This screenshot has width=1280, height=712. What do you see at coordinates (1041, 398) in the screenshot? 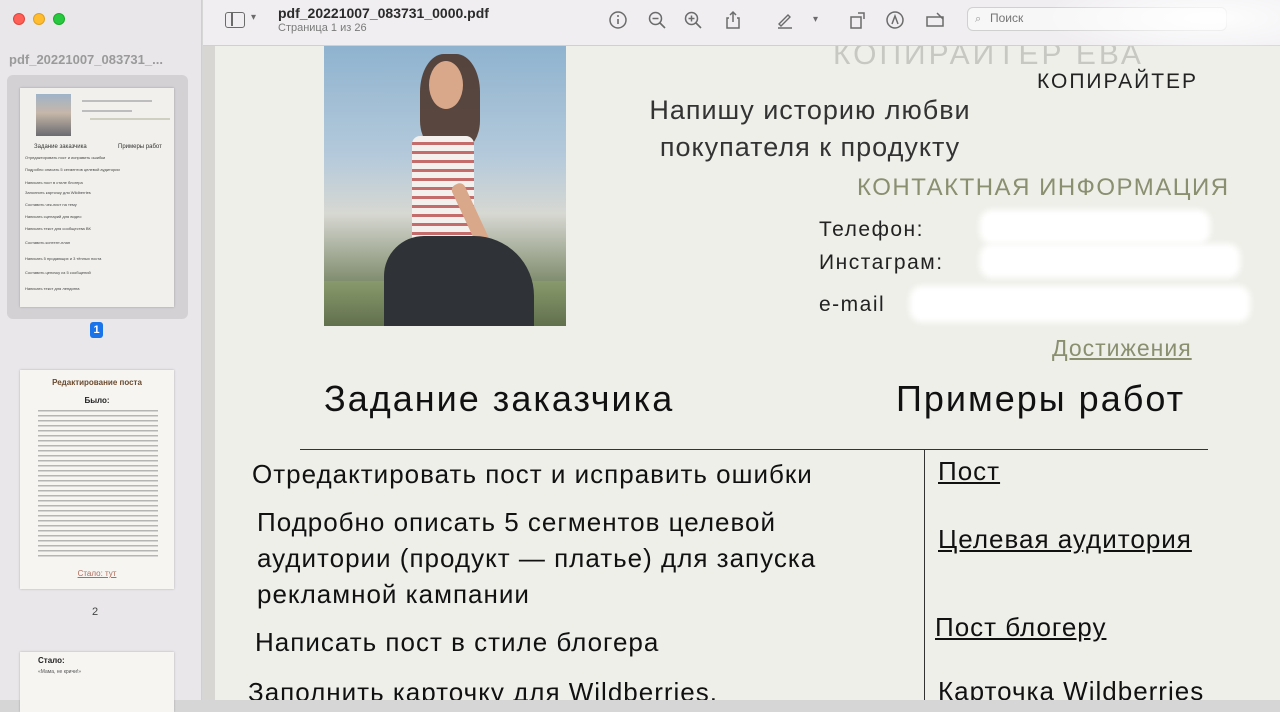
I see `examples-column-heading: Примеры работ` at bounding box center [1041, 398].